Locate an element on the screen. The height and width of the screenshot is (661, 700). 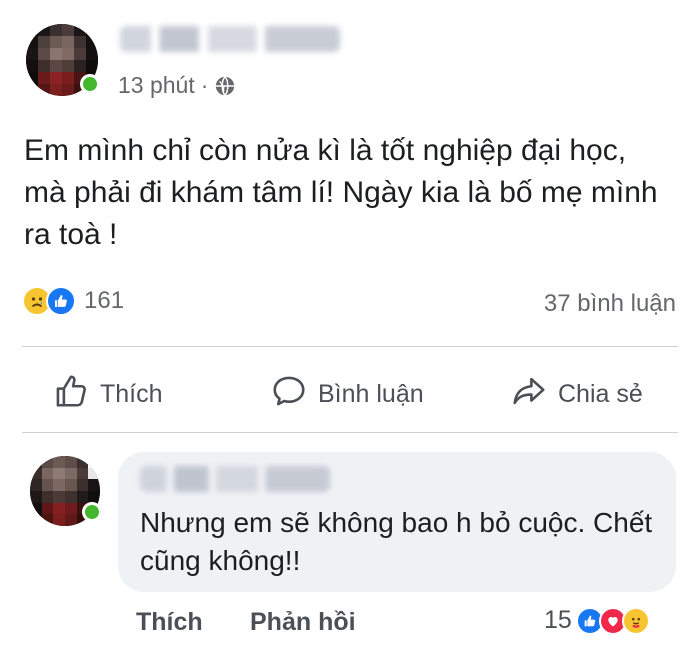
like-icon is located at coordinates (61, 301).